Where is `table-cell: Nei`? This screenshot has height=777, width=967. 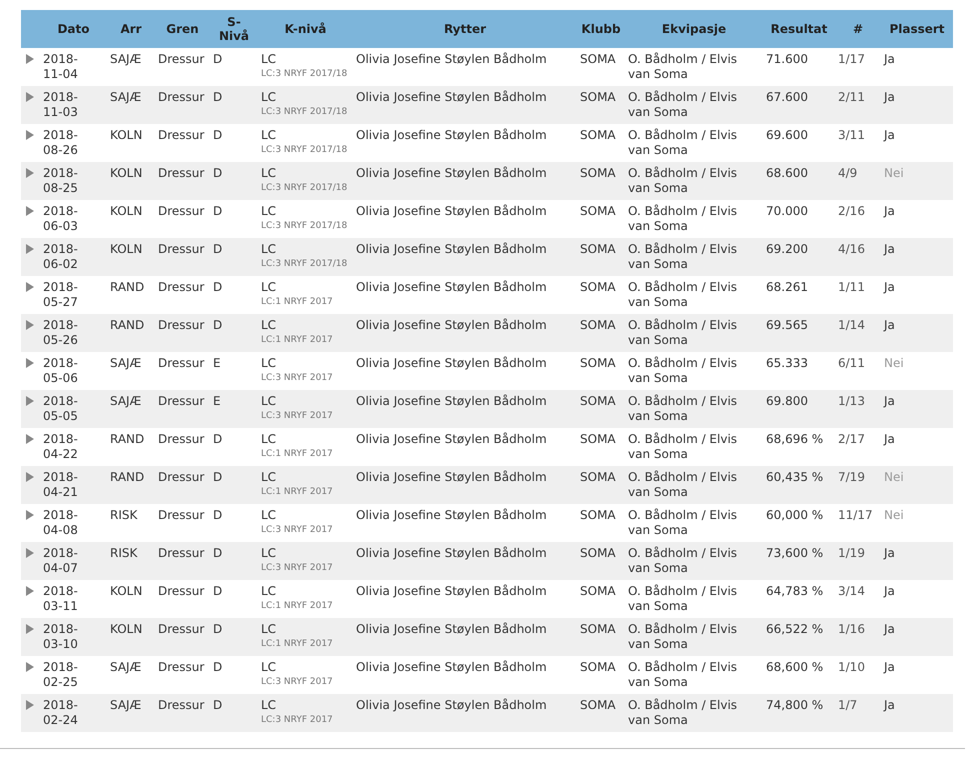 table-cell: Nei is located at coordinates (894, 363).